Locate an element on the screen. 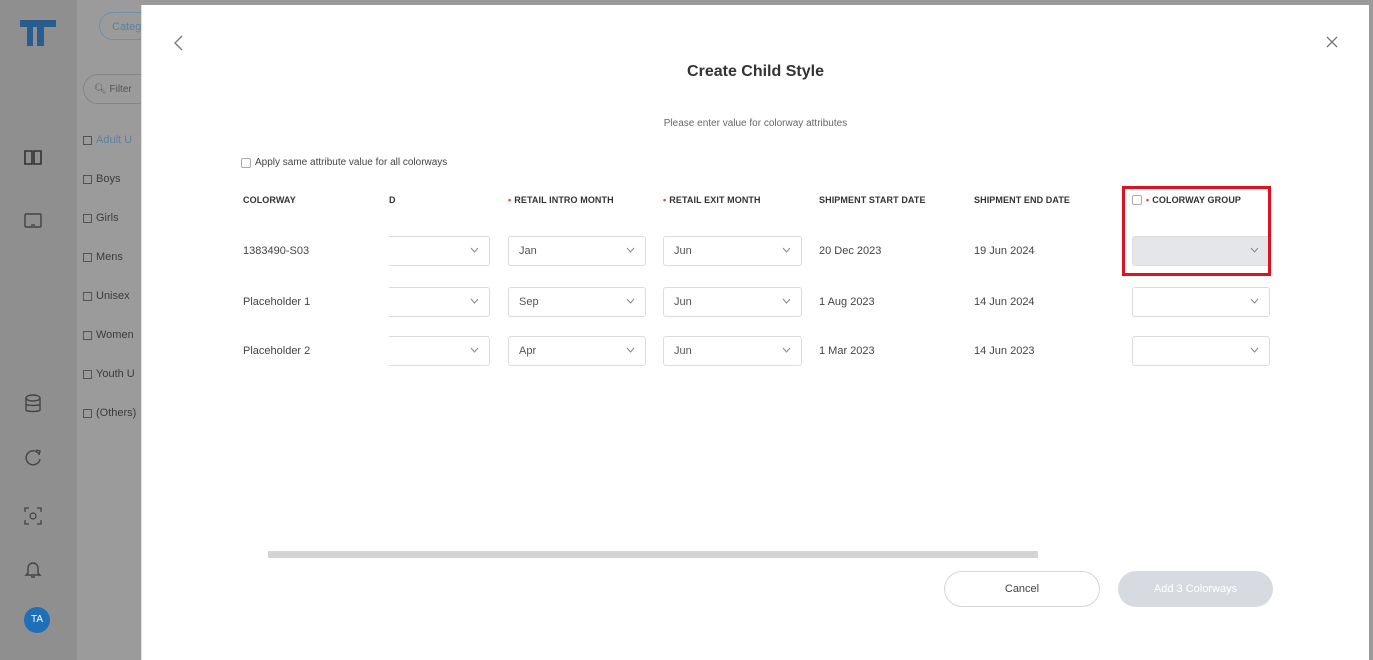 This screenshot has height=660, width=1373. apply-all-checkbox is located at coordinates (246, 162).